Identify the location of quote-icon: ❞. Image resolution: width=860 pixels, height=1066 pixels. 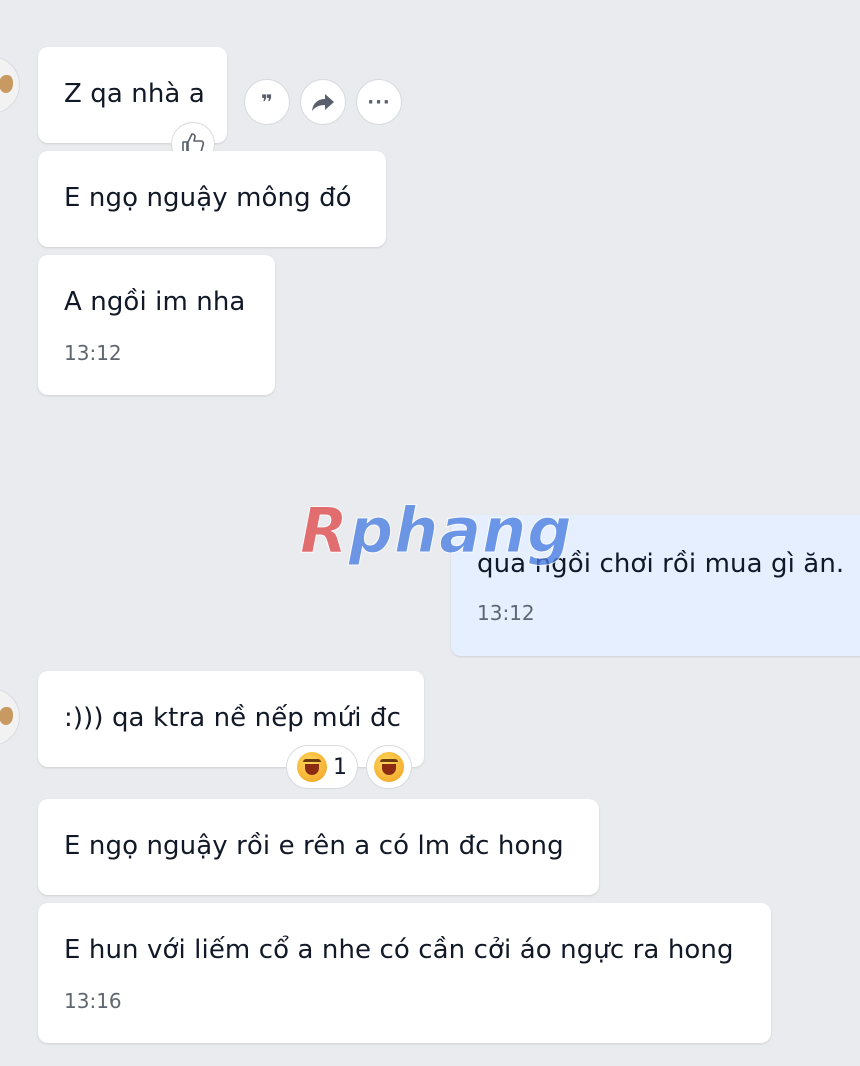
(267, 102).